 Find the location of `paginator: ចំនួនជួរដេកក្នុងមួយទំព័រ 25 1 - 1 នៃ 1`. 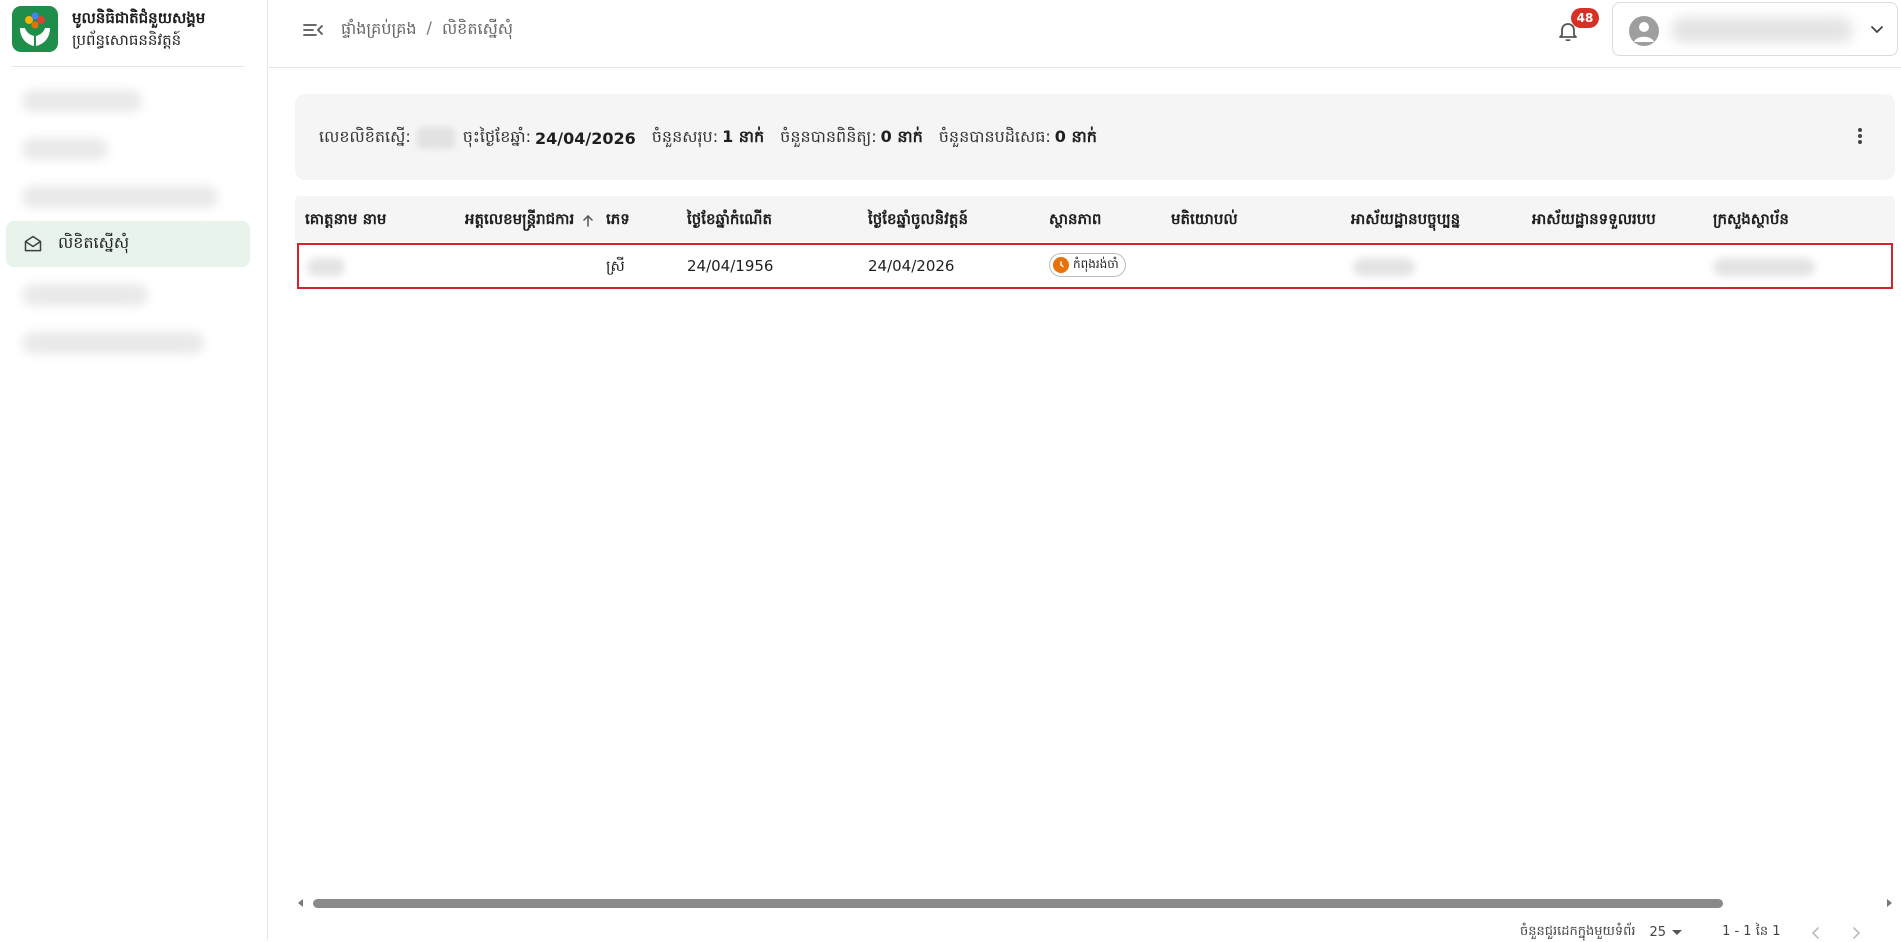

paginator: ចំនួនជួរដេកក្នុងមួយទំព័រ 25 1 - 1 នៃ 1 is located at coordinates (1691, 932).